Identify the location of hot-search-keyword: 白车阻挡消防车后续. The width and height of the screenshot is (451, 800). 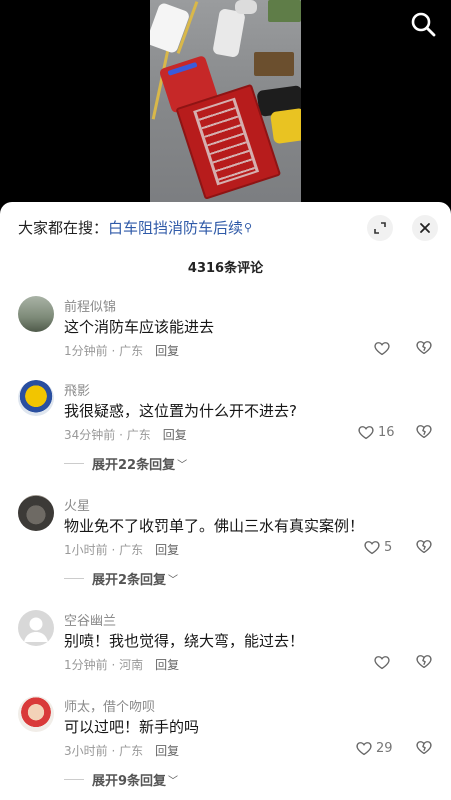
(175, 228).